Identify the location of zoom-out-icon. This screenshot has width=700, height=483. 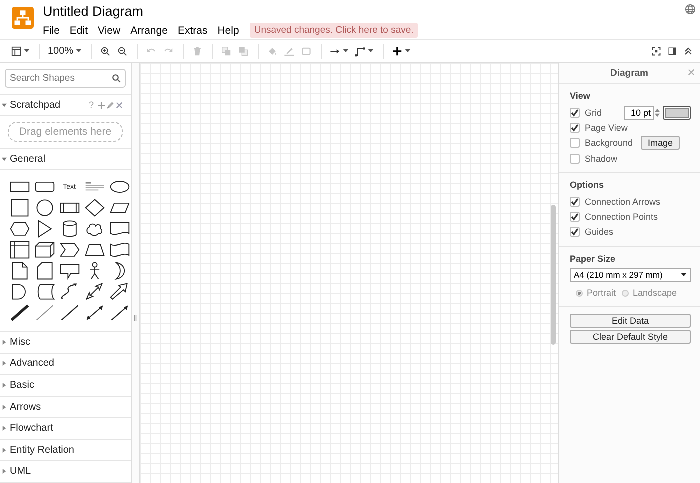
(122, 51).